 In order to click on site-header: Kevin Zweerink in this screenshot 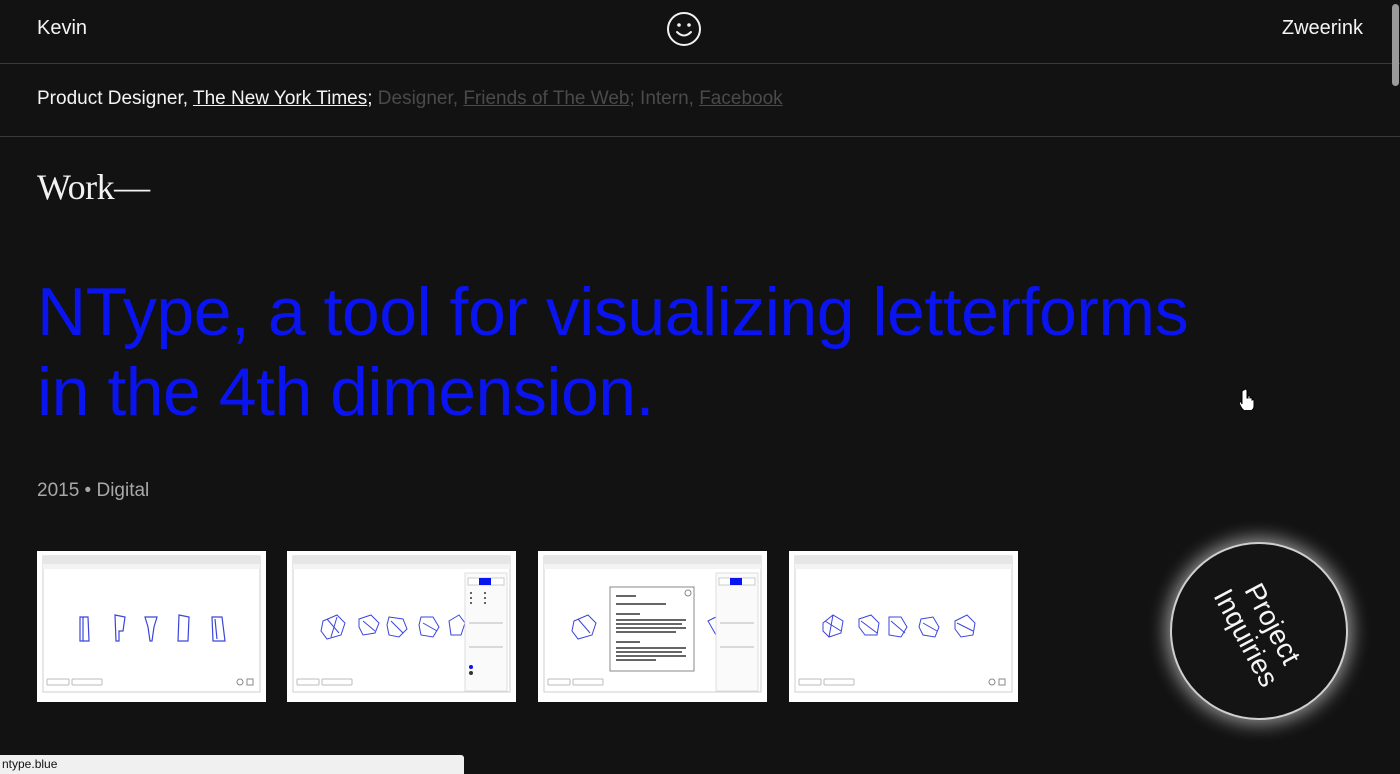, I will do `click(700, 32)`.